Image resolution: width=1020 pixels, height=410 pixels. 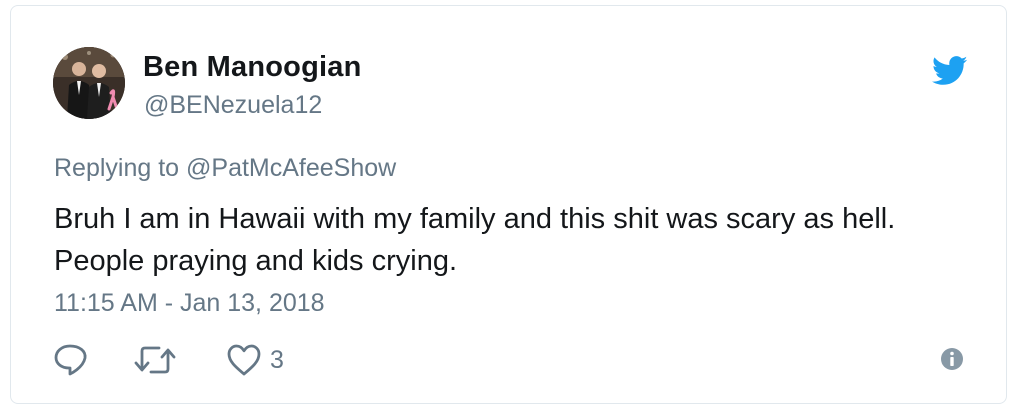 What do you see at coordinates (189, 303) in the screenshot?
I see `tweet-timestamp: 11:15 AM - Jan 13, 2018` at bounding box center [189, 303].